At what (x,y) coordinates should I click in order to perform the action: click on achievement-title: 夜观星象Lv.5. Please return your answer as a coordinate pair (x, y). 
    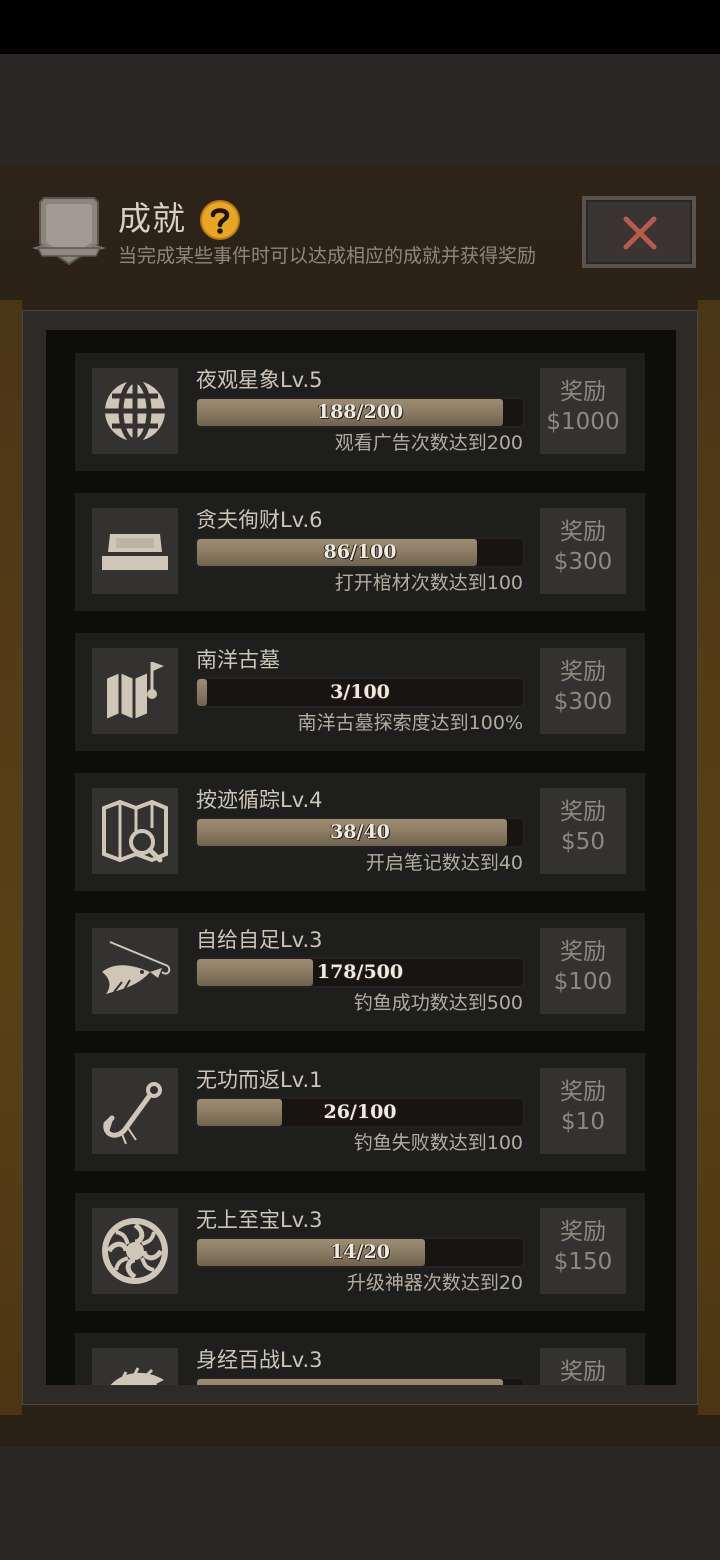
    Looking at the image, I should click on (259, 380).